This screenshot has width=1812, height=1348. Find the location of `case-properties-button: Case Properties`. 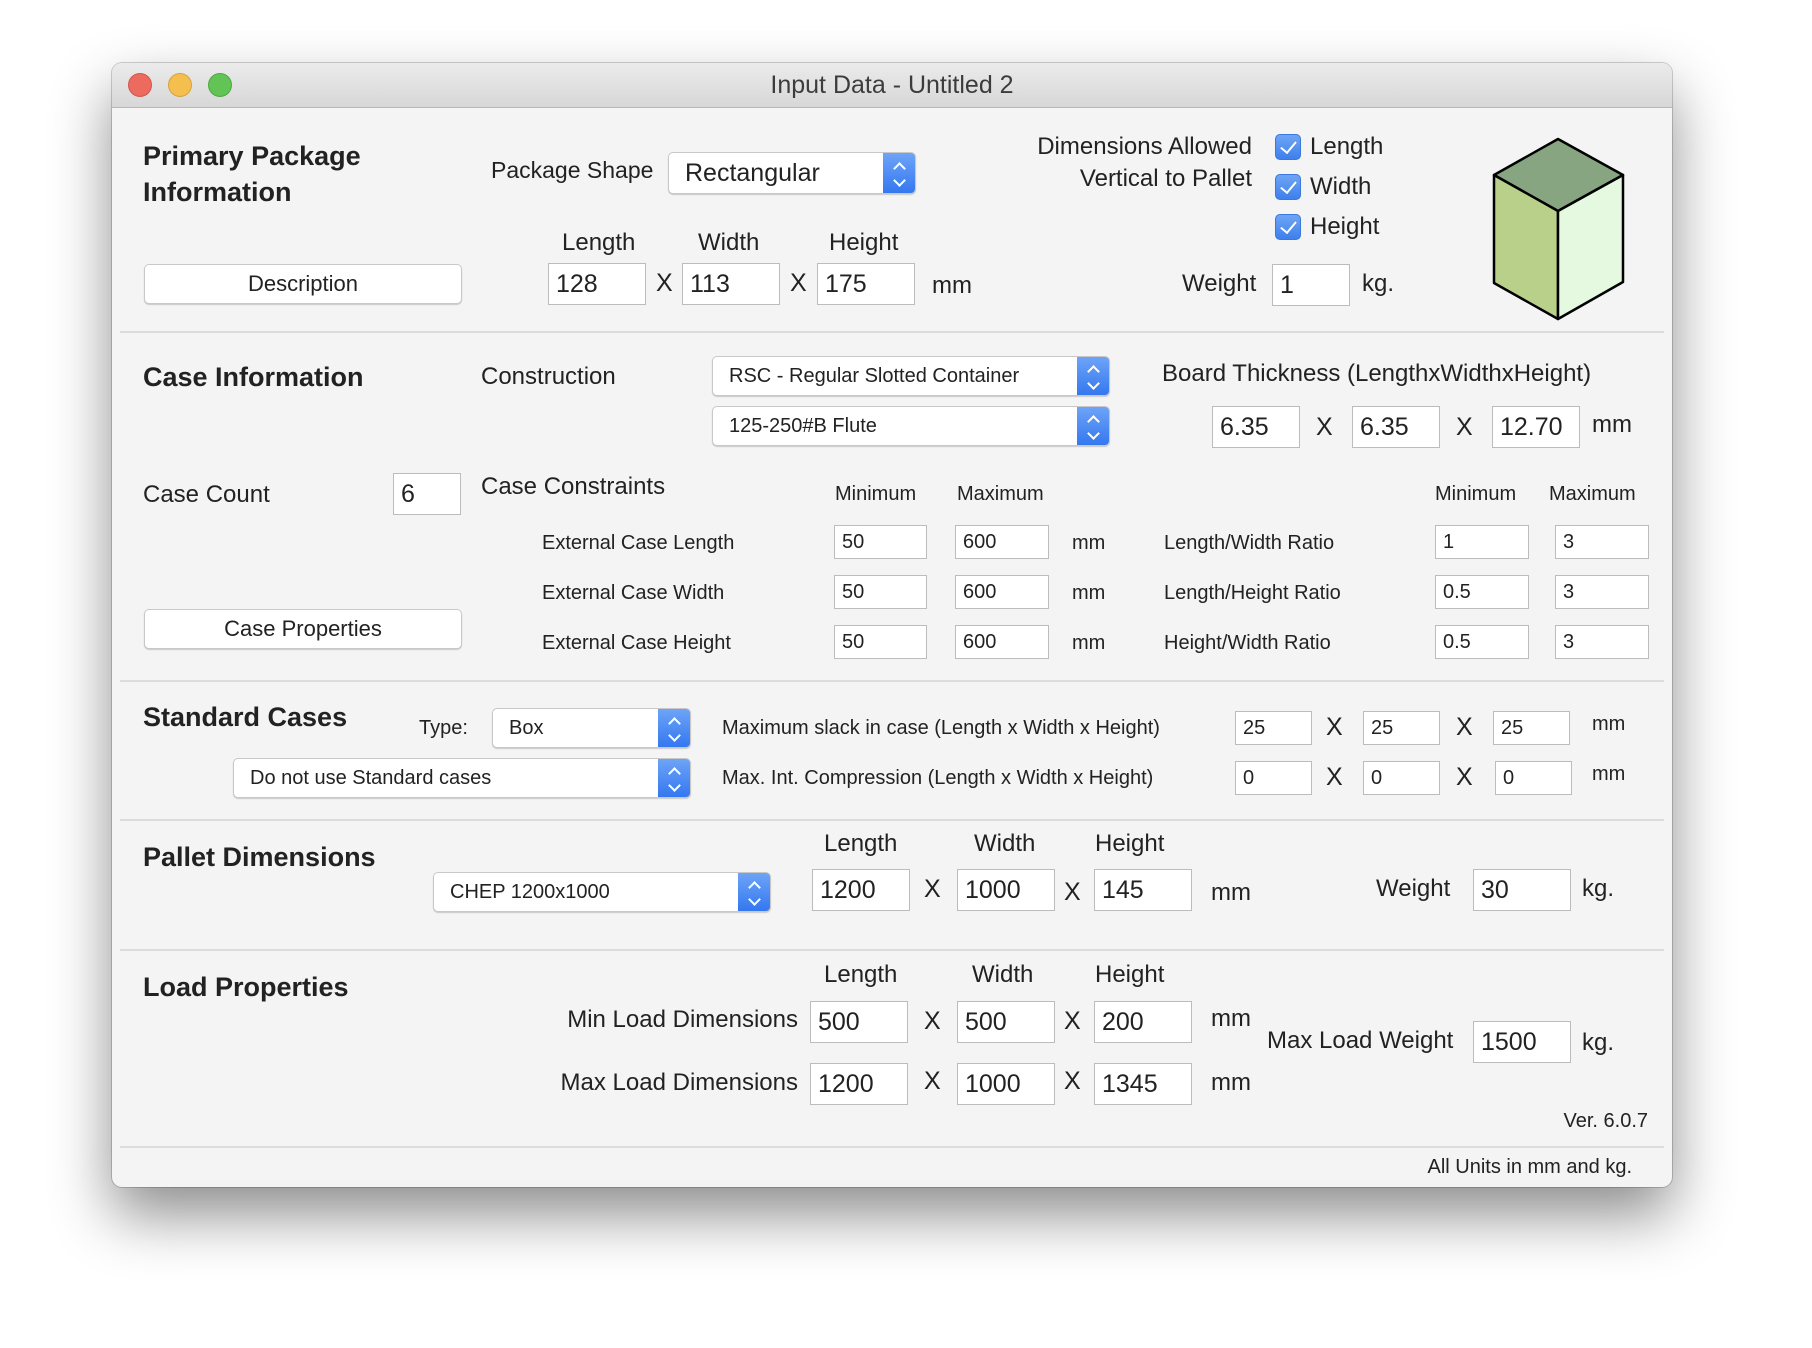

case-properties-button: Case Properties is located at coordinates (303, 629).